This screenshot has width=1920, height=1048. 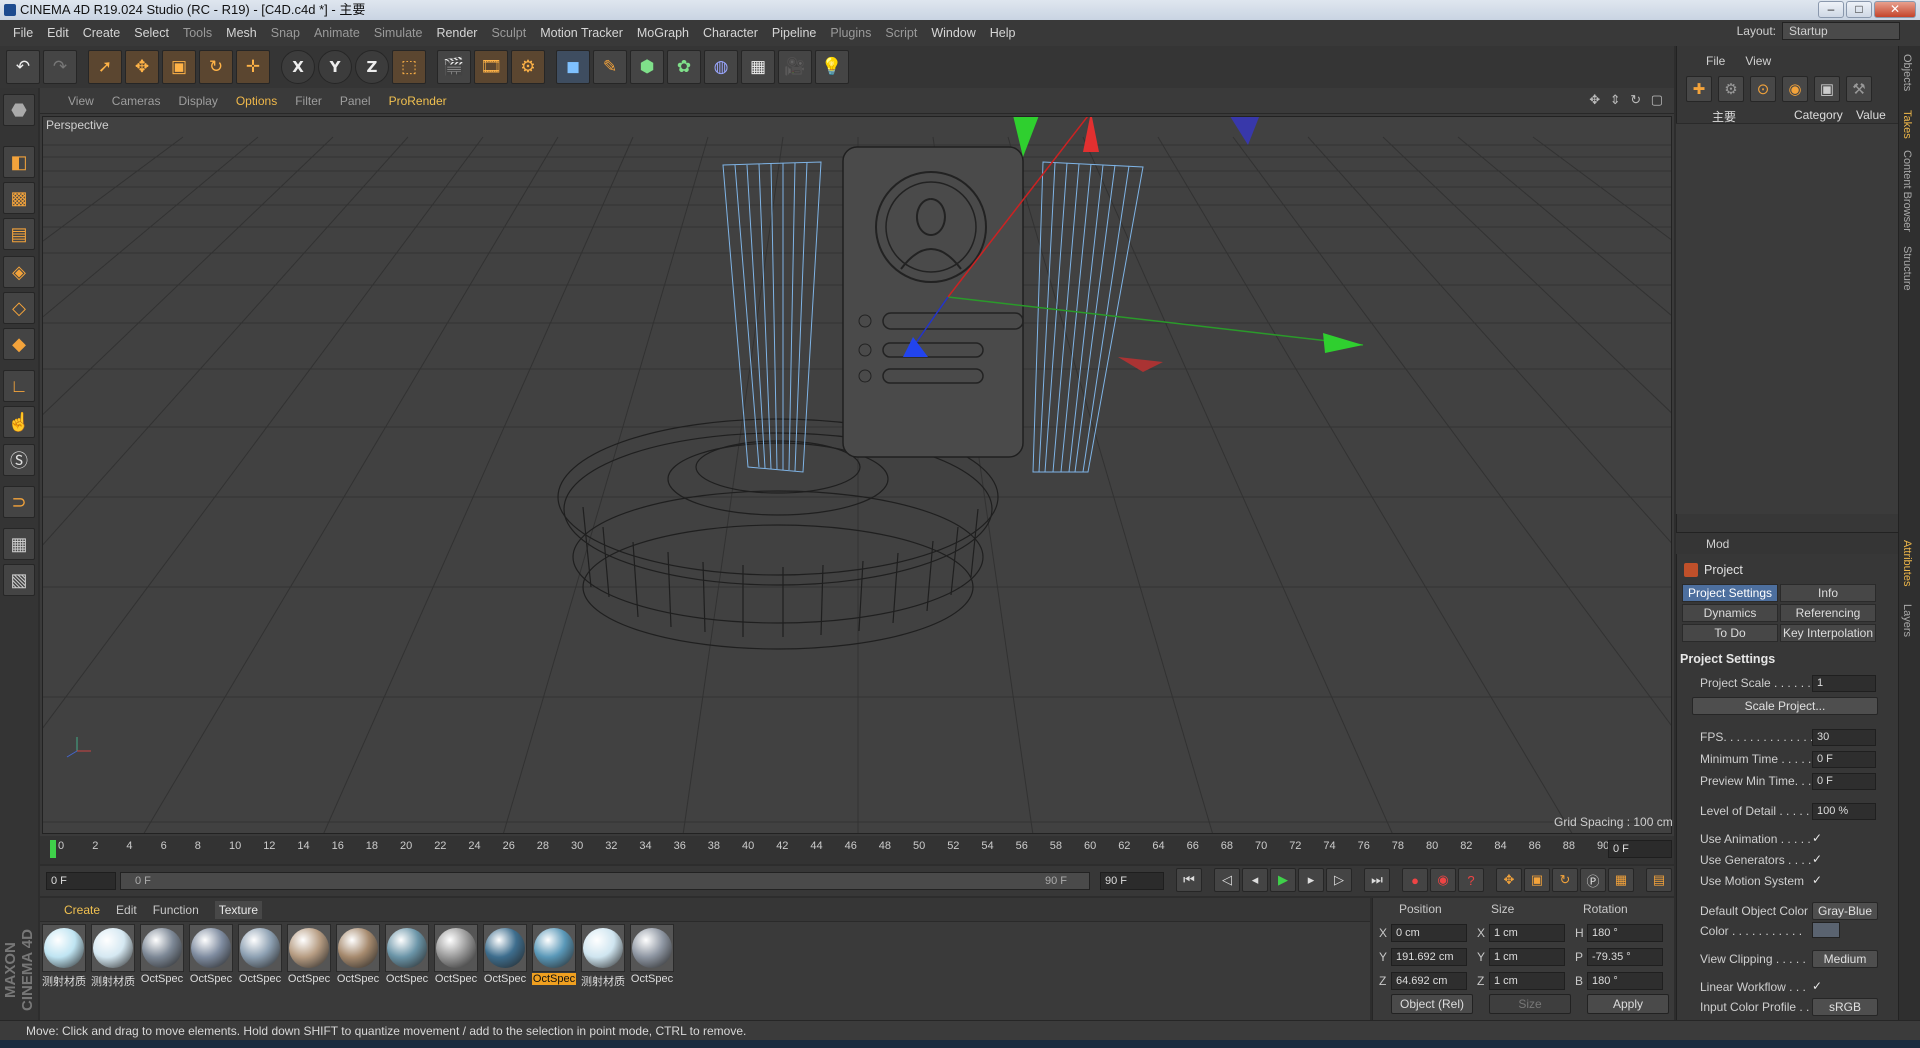 I want to click on redo-icon: ↷, so click(x=60, y=67).